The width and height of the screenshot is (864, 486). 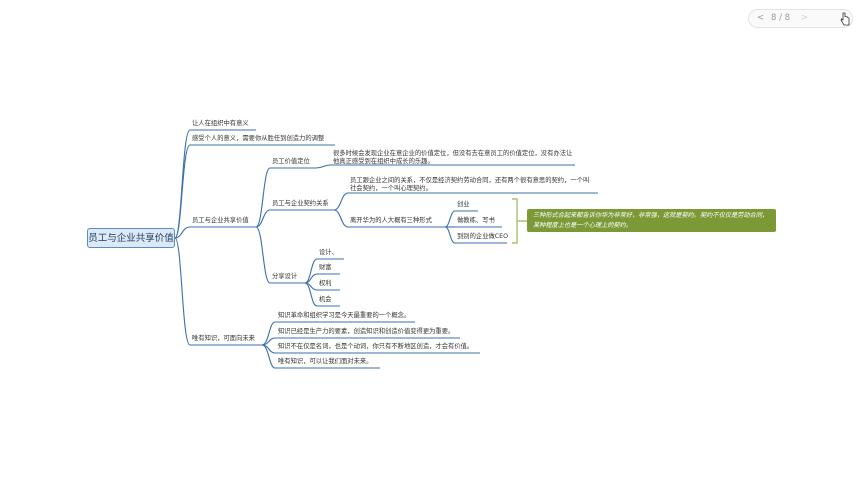 What do you see at coordinates (223, 339) in the screenshot?
I see `branch-knowledge: 唯有知识，可面向未来` at bounding box center [223, 339].